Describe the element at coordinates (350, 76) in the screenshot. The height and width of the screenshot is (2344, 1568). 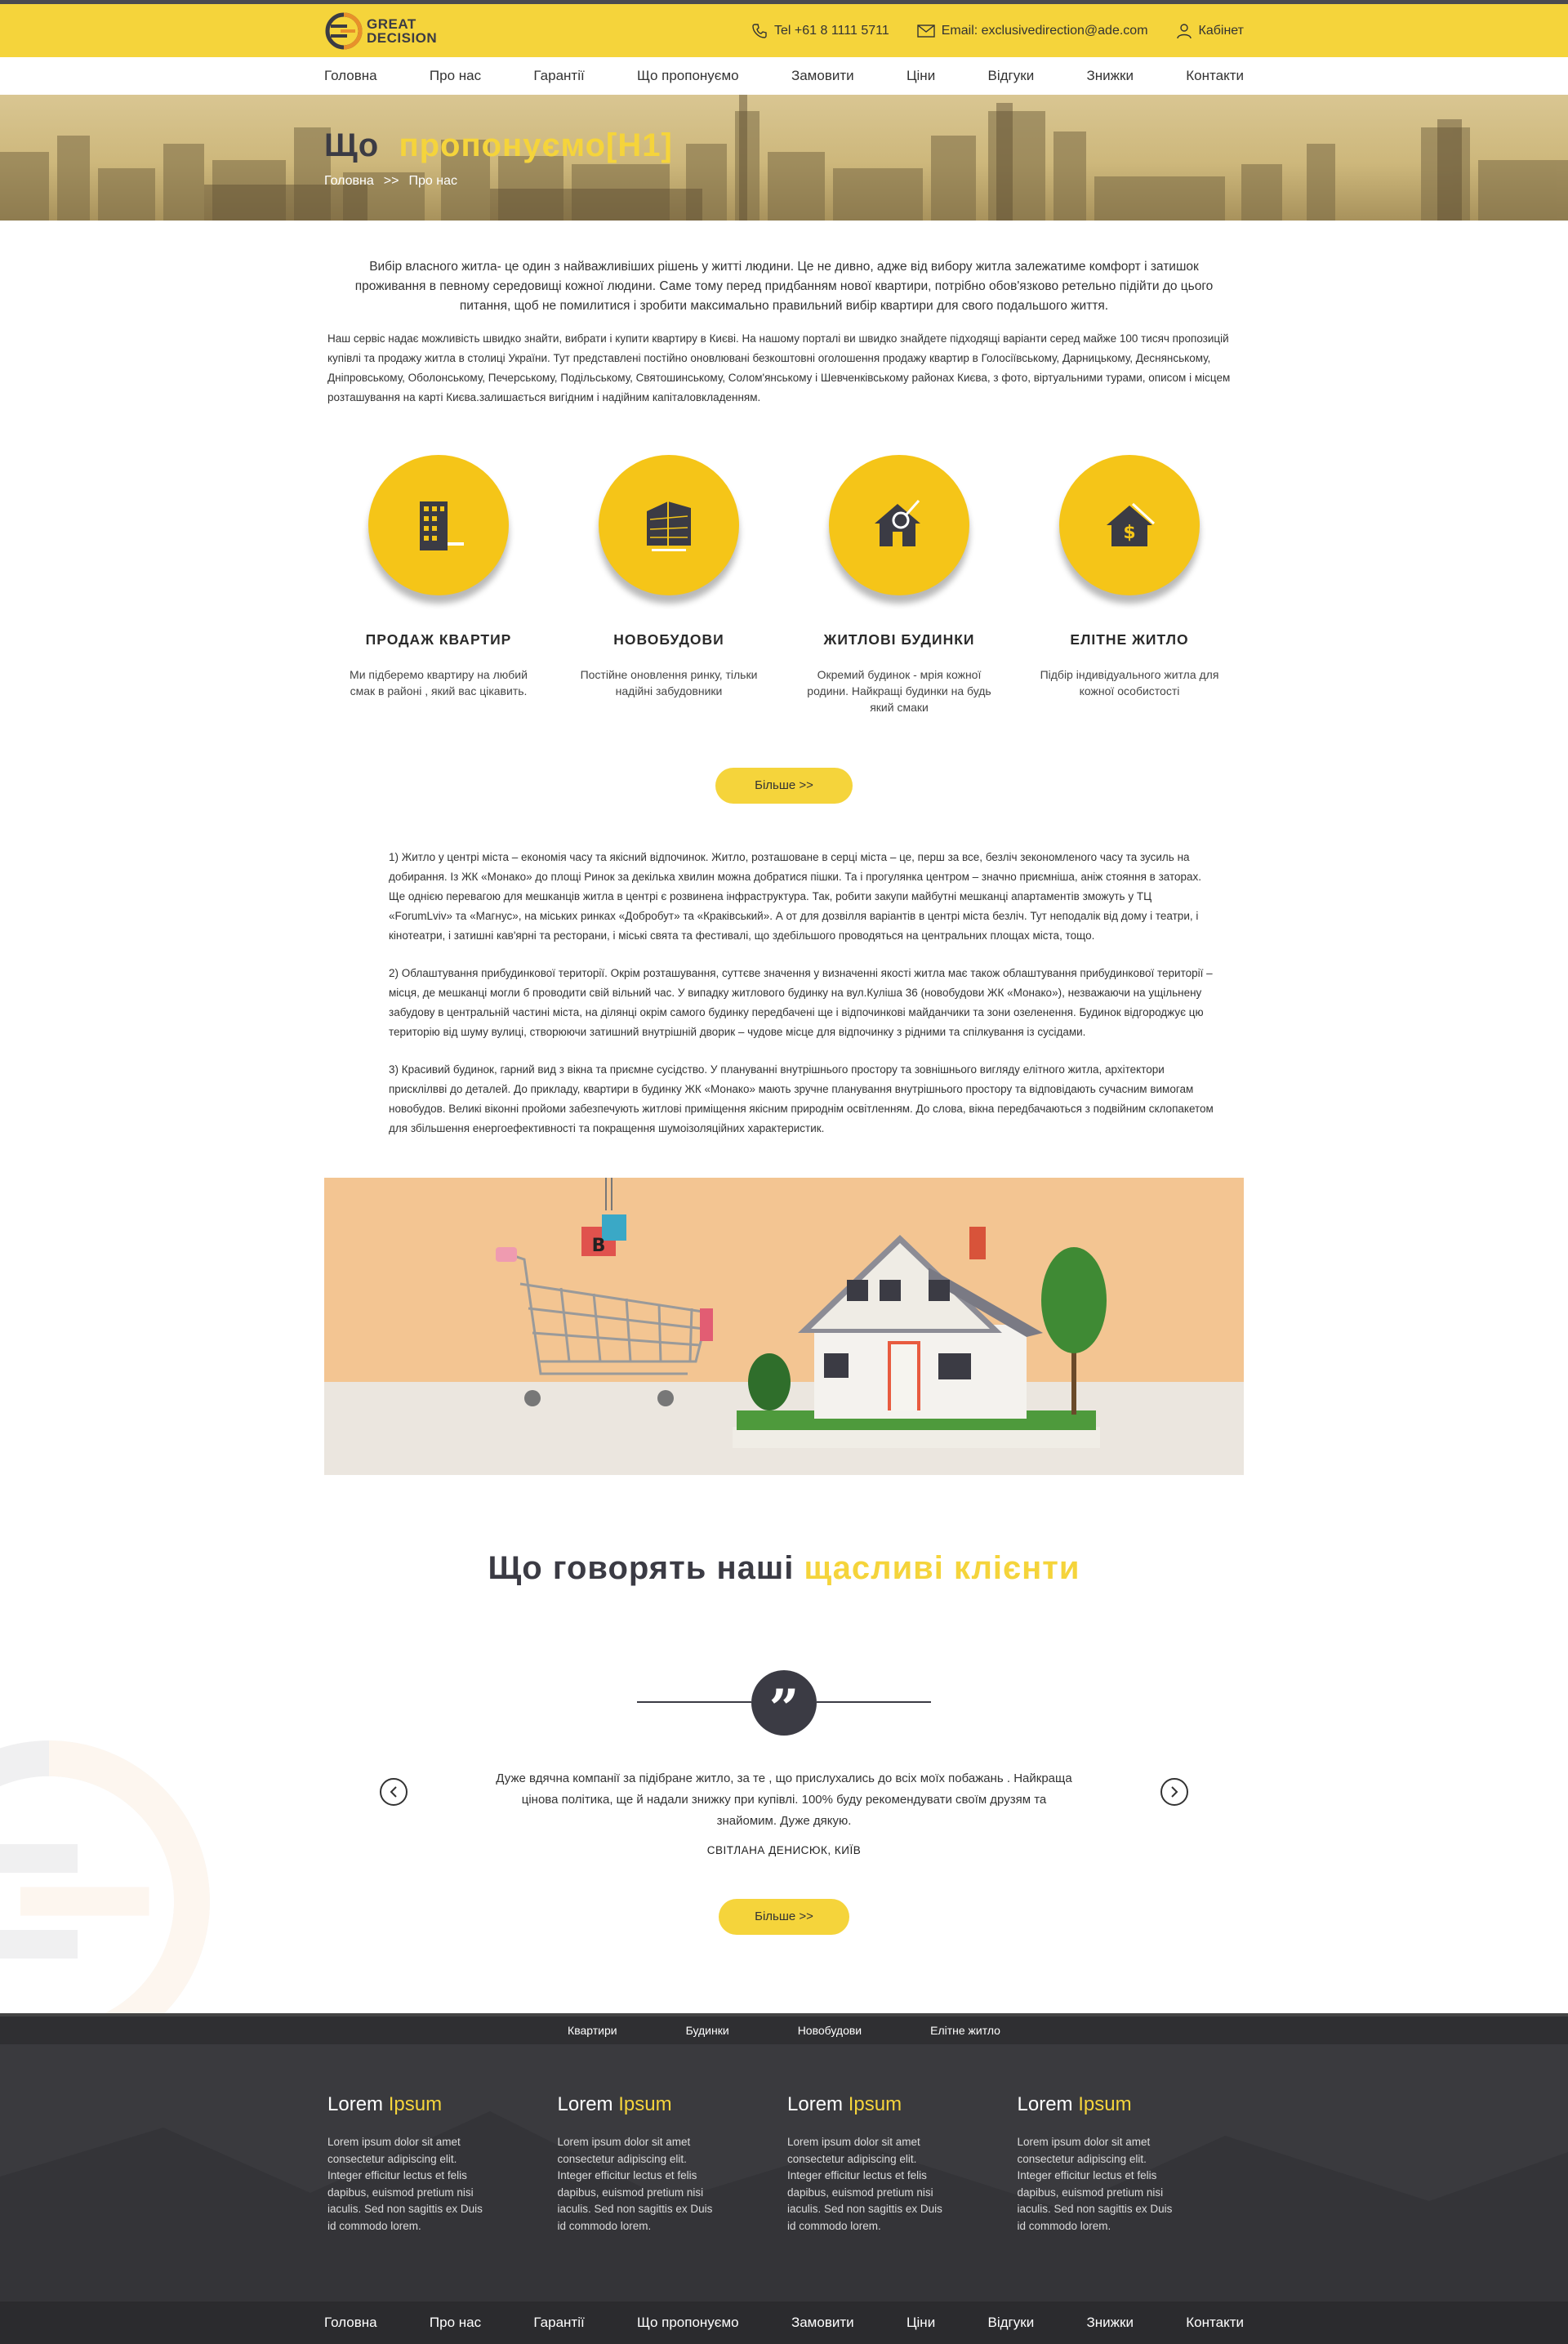
I see `nav-home: Головна` at that location.